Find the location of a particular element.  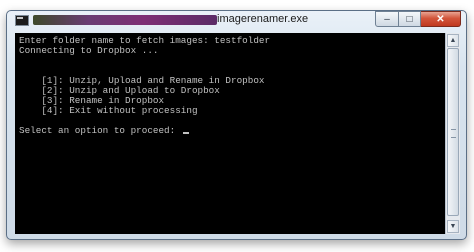

redacted-title-path is located at coordinates (125, 20).